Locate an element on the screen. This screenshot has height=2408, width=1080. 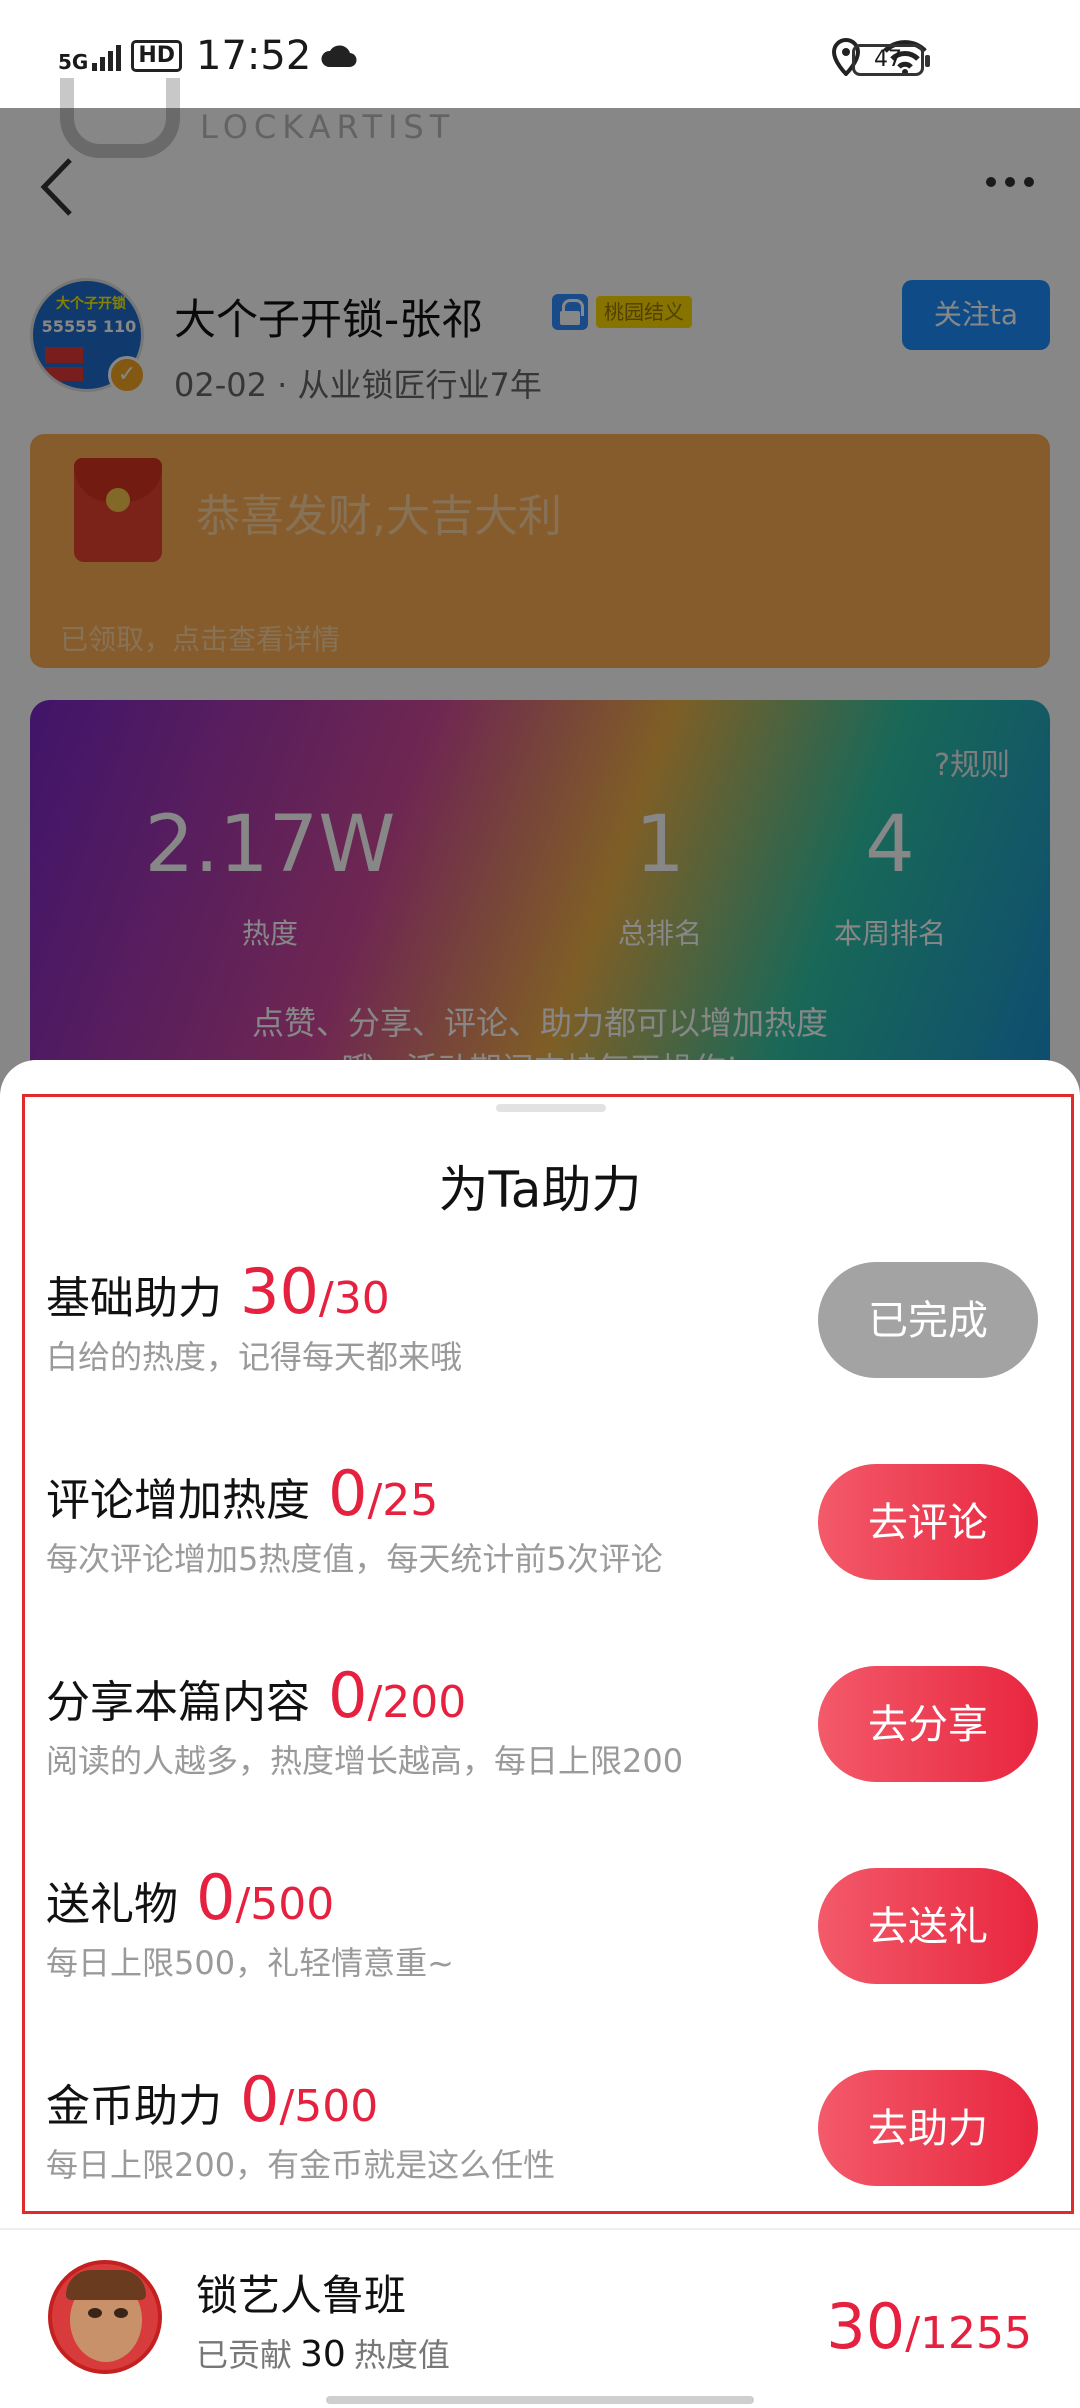
task-desc: 阅读的人越多，热度增长越高，每日上限200 is located at coordinates (365, 1761).